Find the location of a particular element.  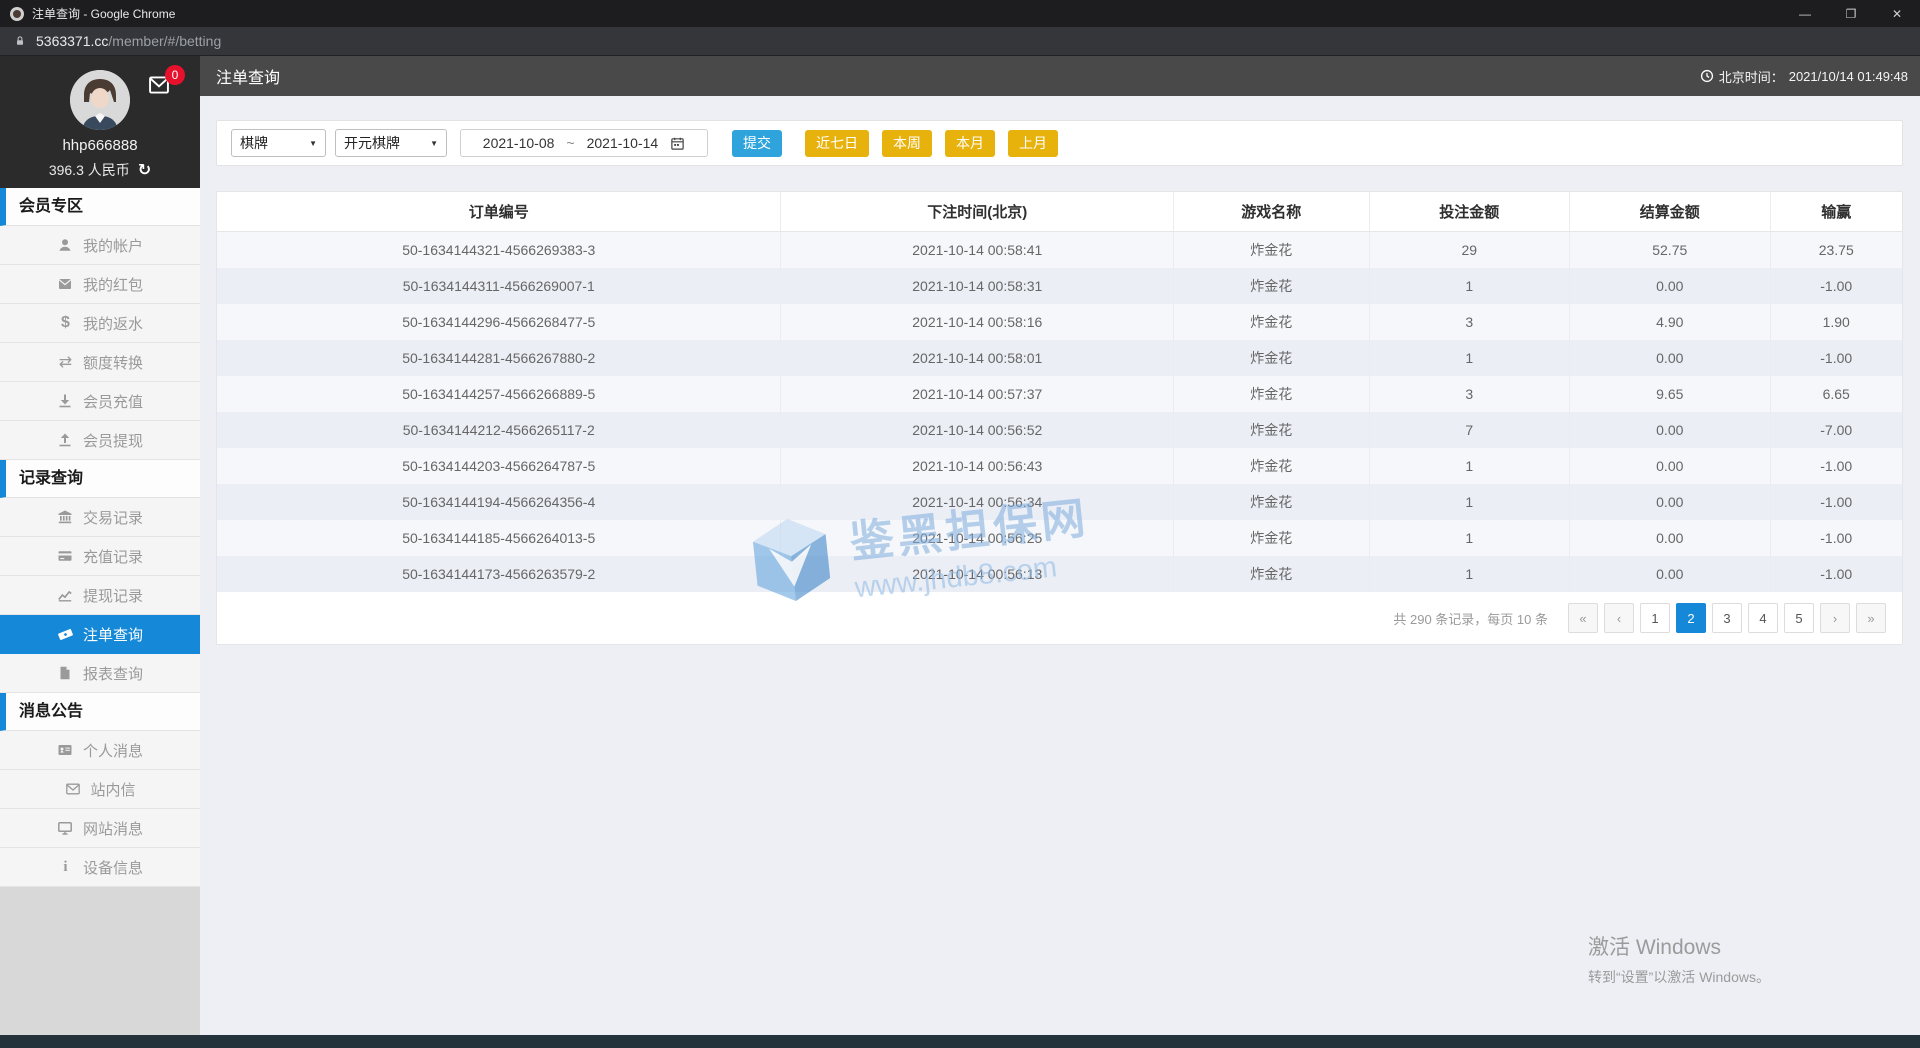

calendar-icon is located at coordinates (677, 143).